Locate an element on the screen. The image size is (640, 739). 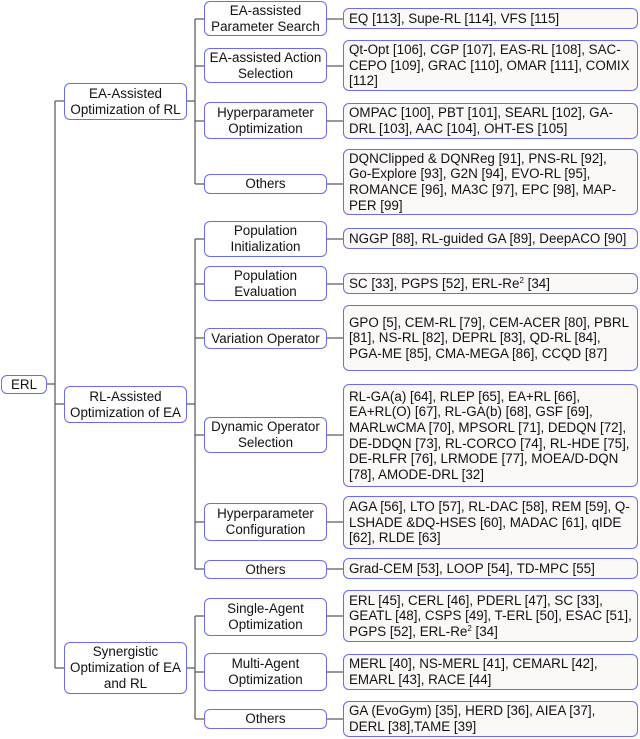
branch-label: Synergistic Optimization of EA and RL is located at coordinates (125, 667).